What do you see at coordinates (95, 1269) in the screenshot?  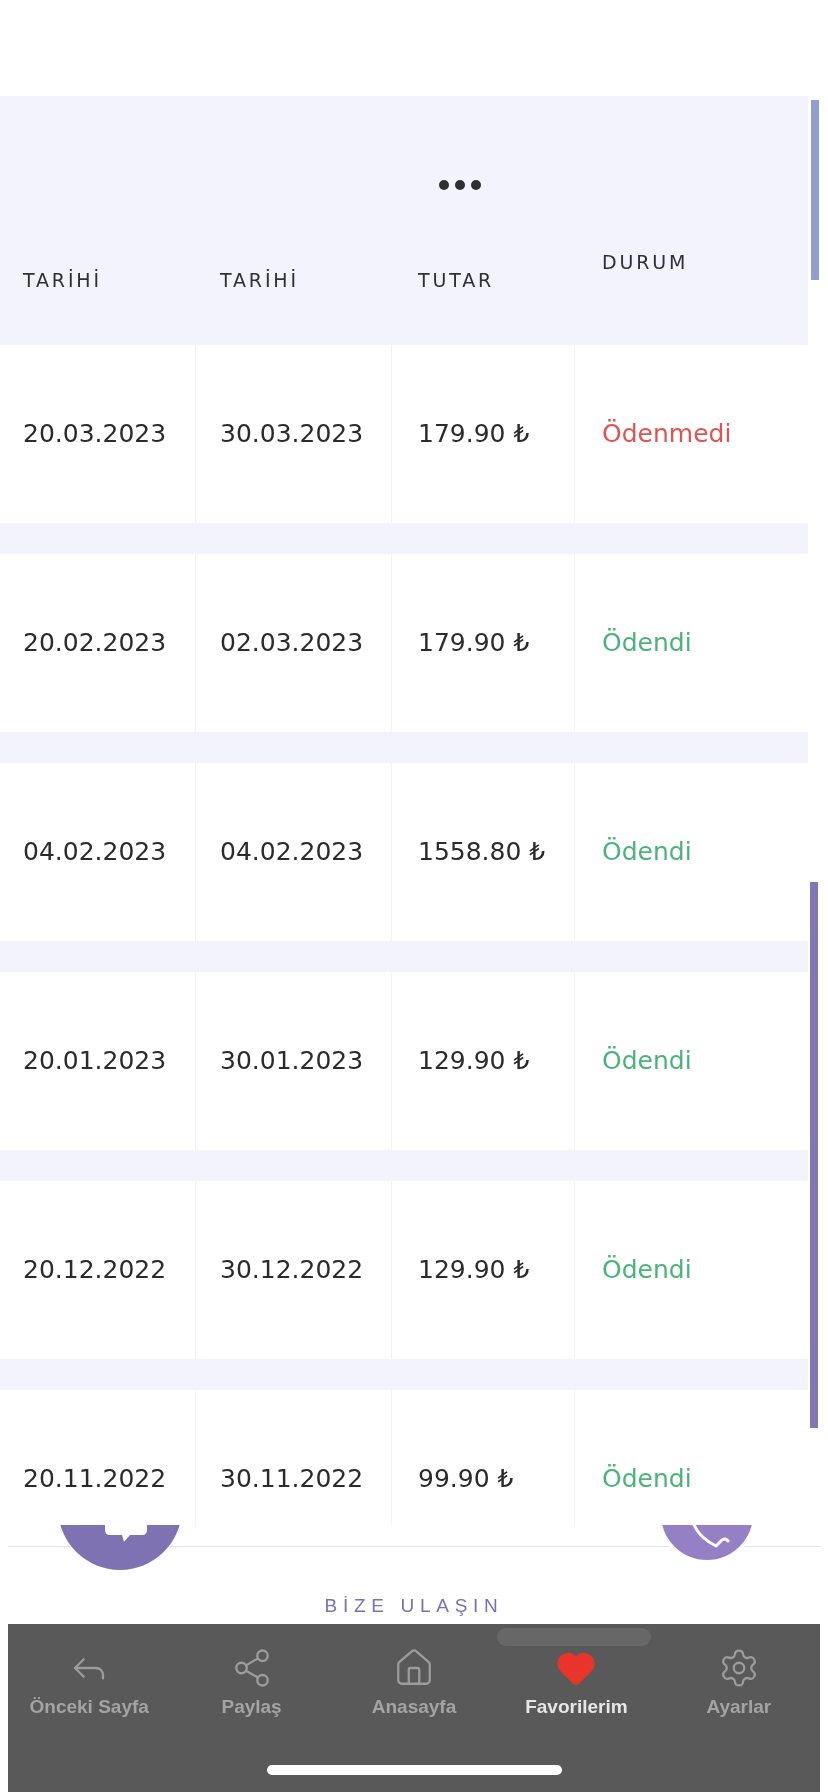 I see `date-text: 20.12.2022` at bounding box center [95, 1269].